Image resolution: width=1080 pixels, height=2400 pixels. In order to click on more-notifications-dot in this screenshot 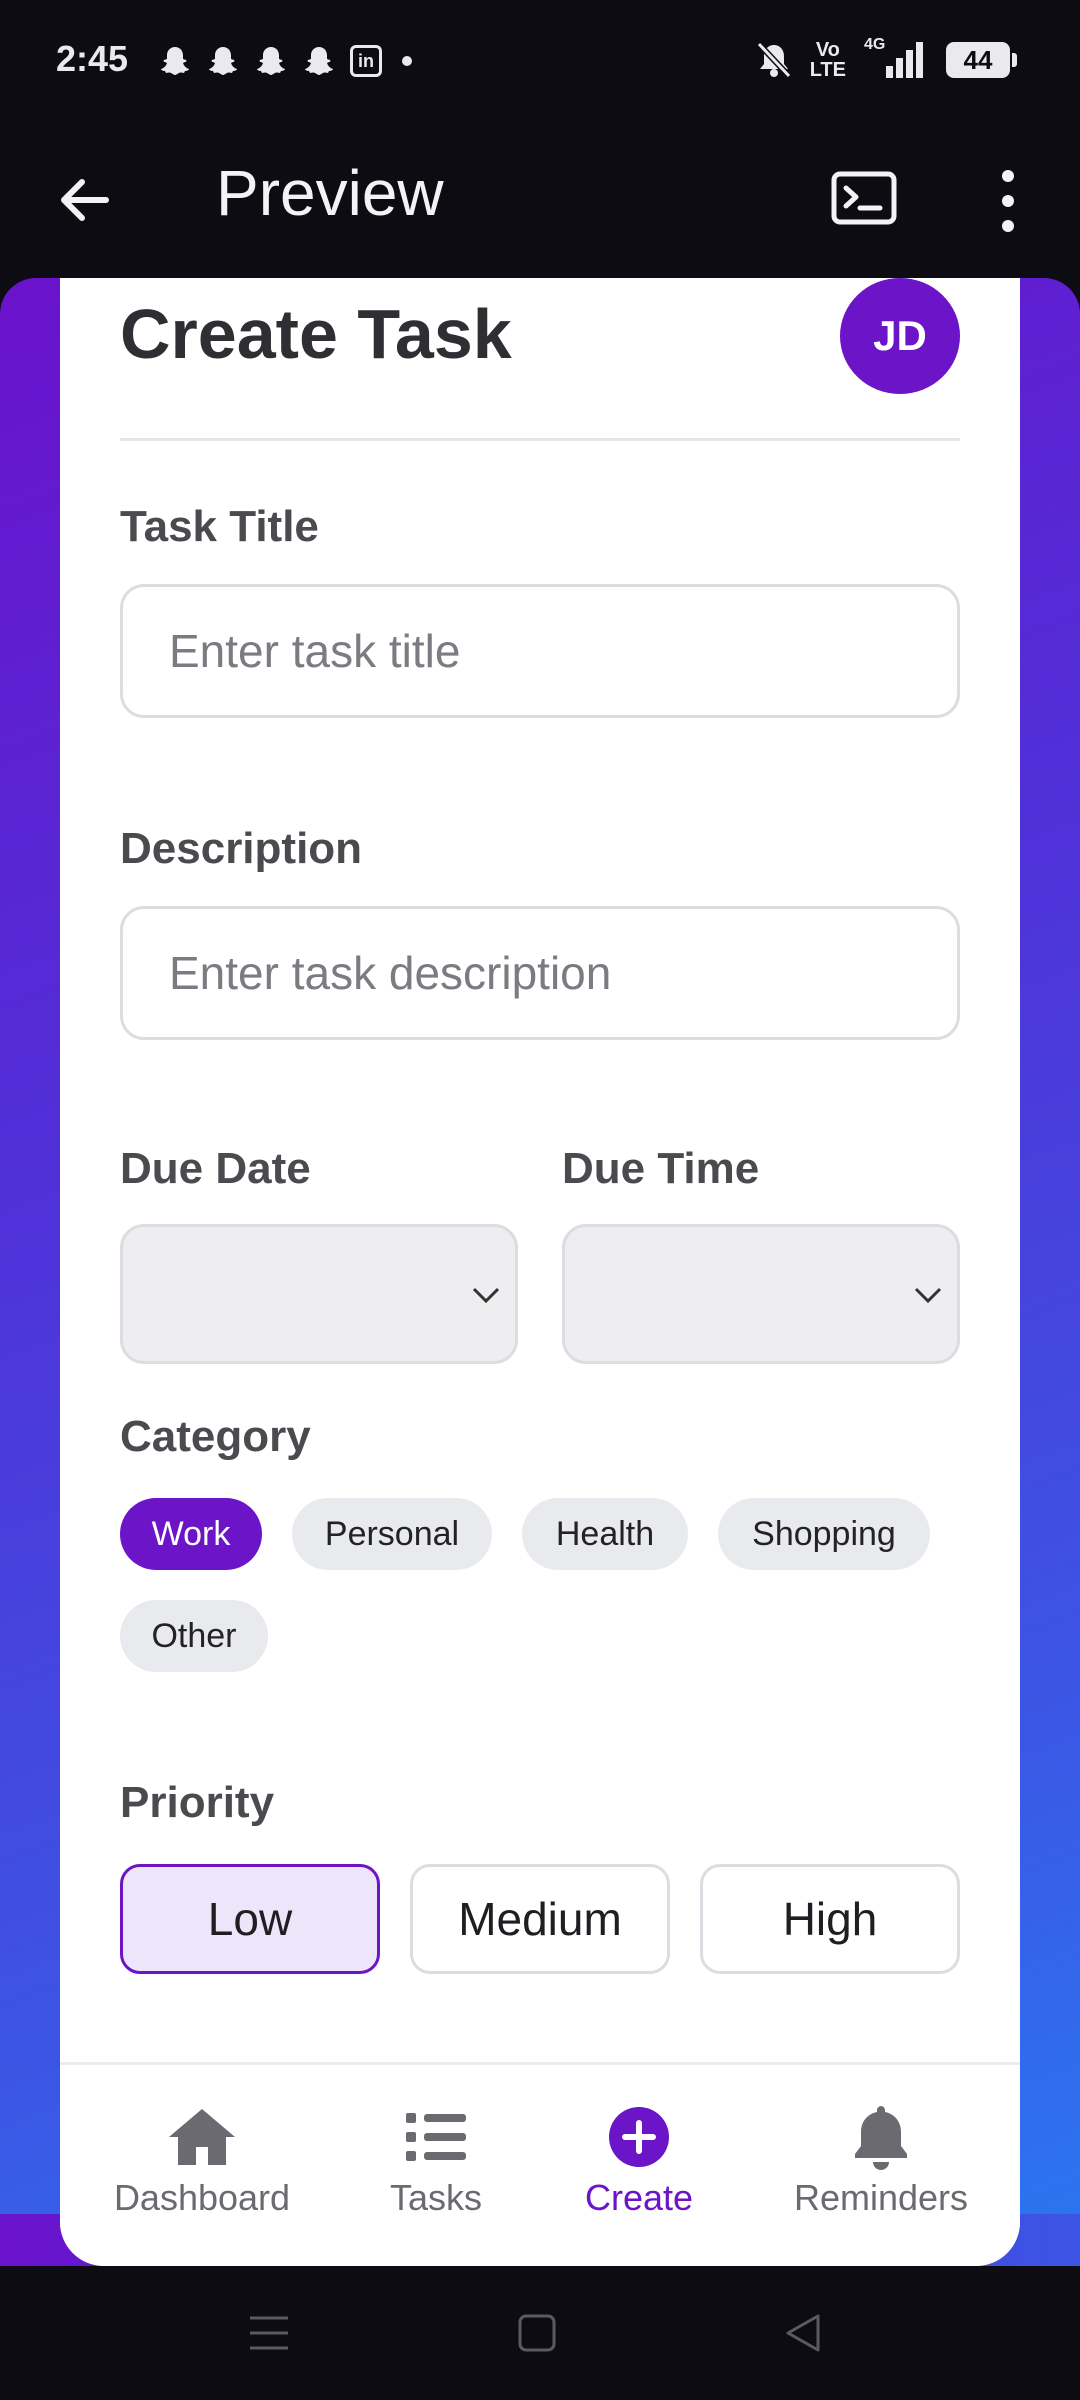, I will do `click(407, 61)`.